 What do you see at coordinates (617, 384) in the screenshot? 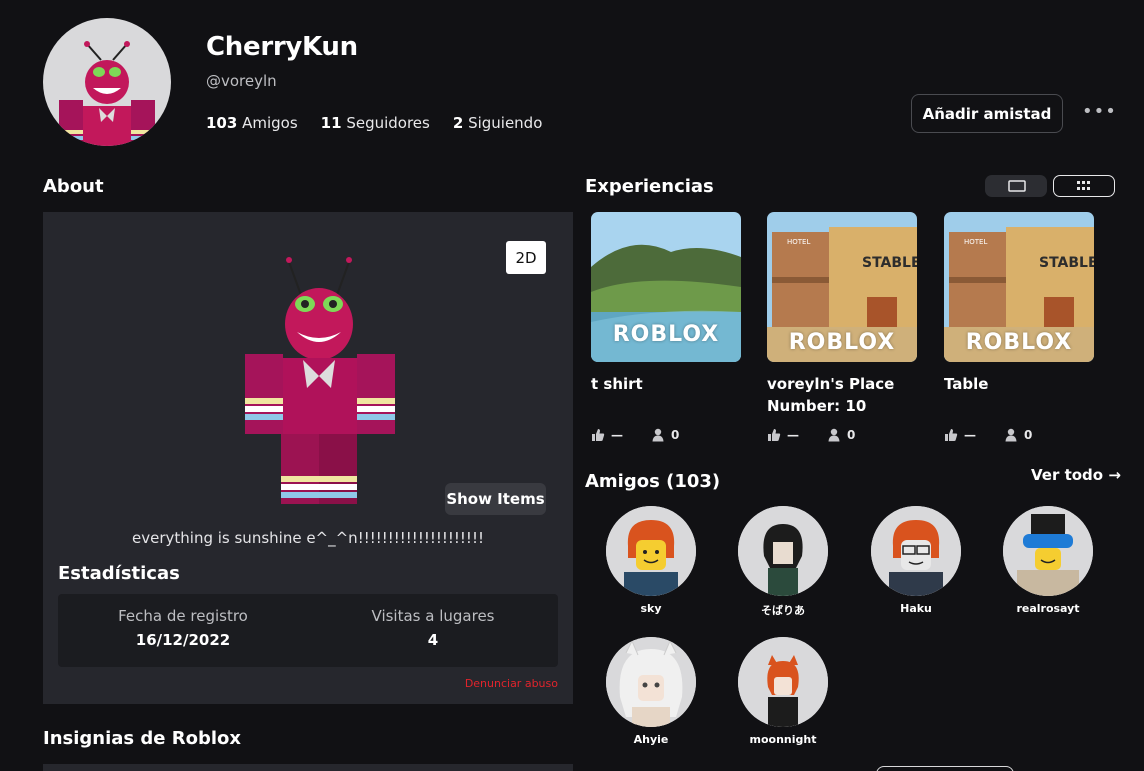
I see `experience-name: t shirt` at bounding box center [617, 384].